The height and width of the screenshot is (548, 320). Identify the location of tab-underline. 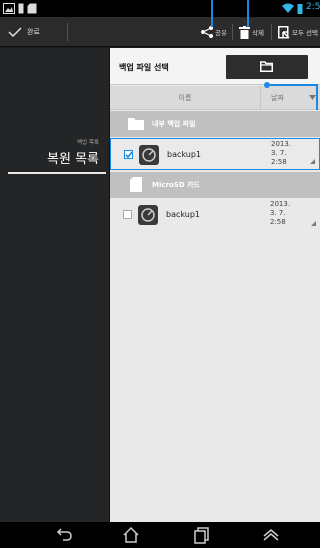
(57, 173).